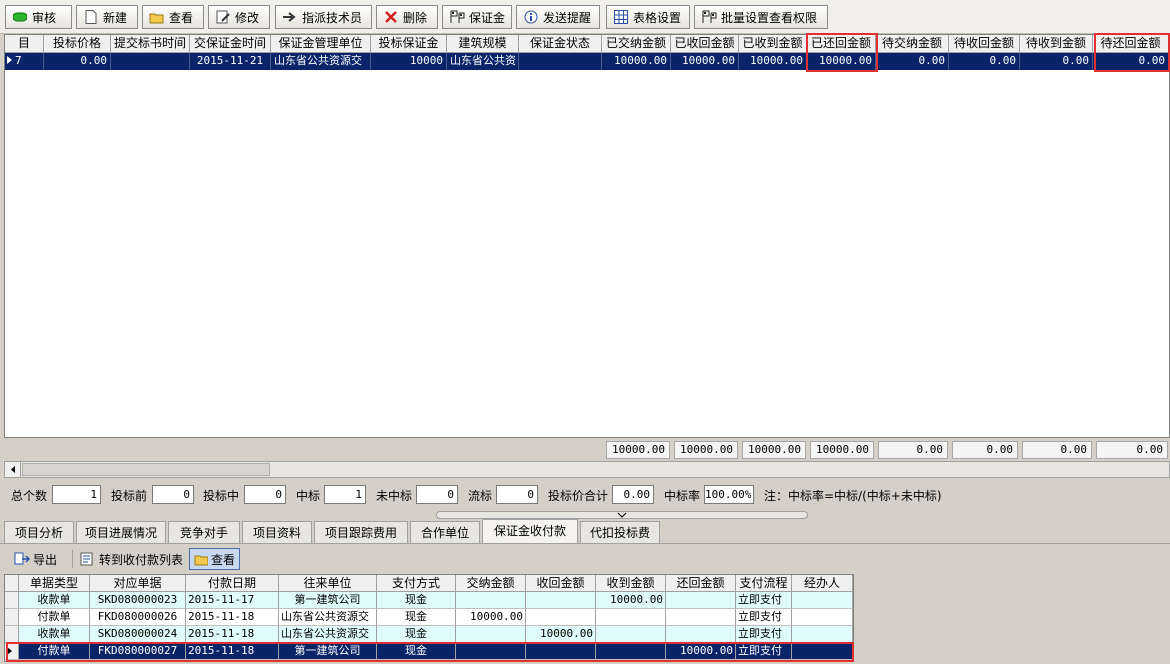  Describe the element at coordinates (239, 17) in the screenshot. I see `edit-button: 修改` at that location.